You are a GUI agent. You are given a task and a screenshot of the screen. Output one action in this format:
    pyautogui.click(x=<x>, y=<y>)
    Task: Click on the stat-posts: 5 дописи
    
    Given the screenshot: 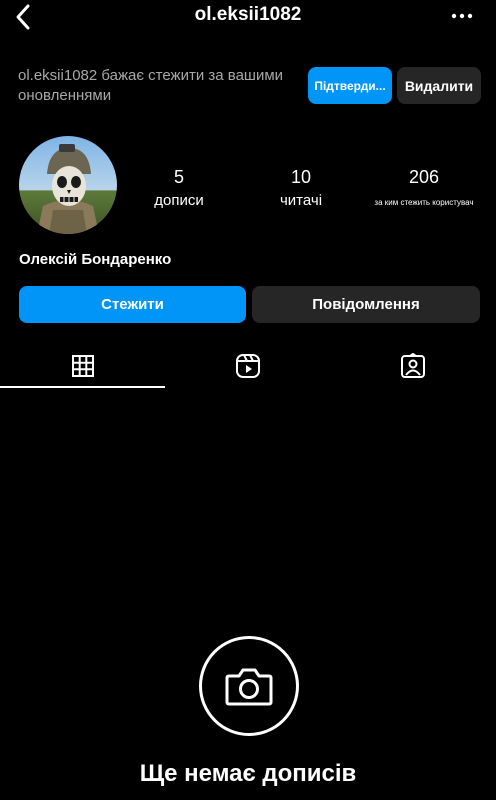 What is the action you would take?
    pyautogui.click(x=179, y=189)
    